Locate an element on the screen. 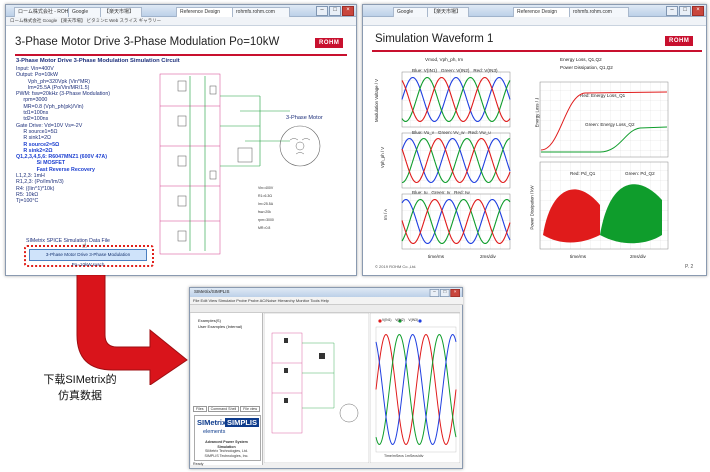  sim-legend-item: V(IN3) is located at coordinates (413, 320).